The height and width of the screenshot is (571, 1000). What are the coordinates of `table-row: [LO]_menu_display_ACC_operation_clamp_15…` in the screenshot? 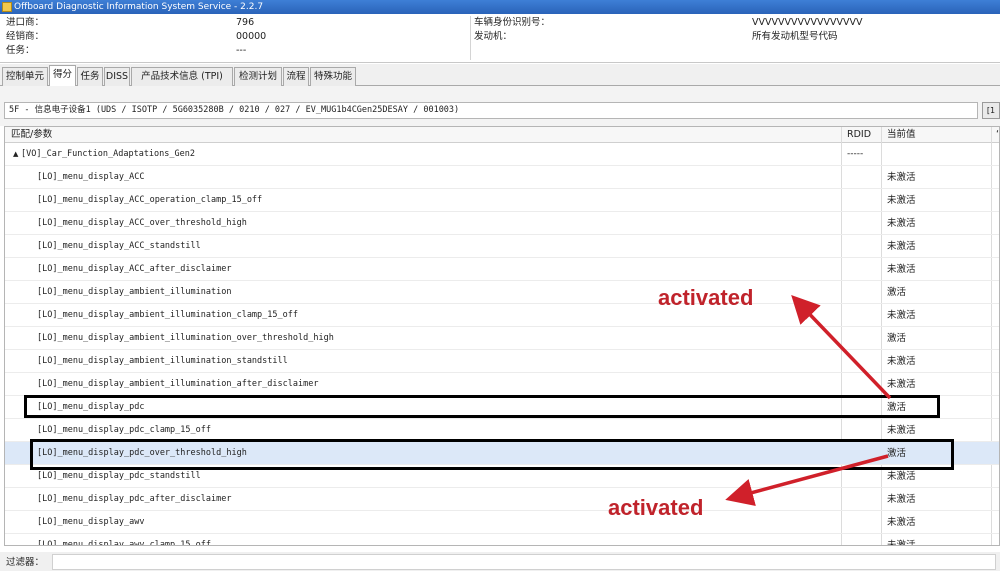 It's located at (502, 200).